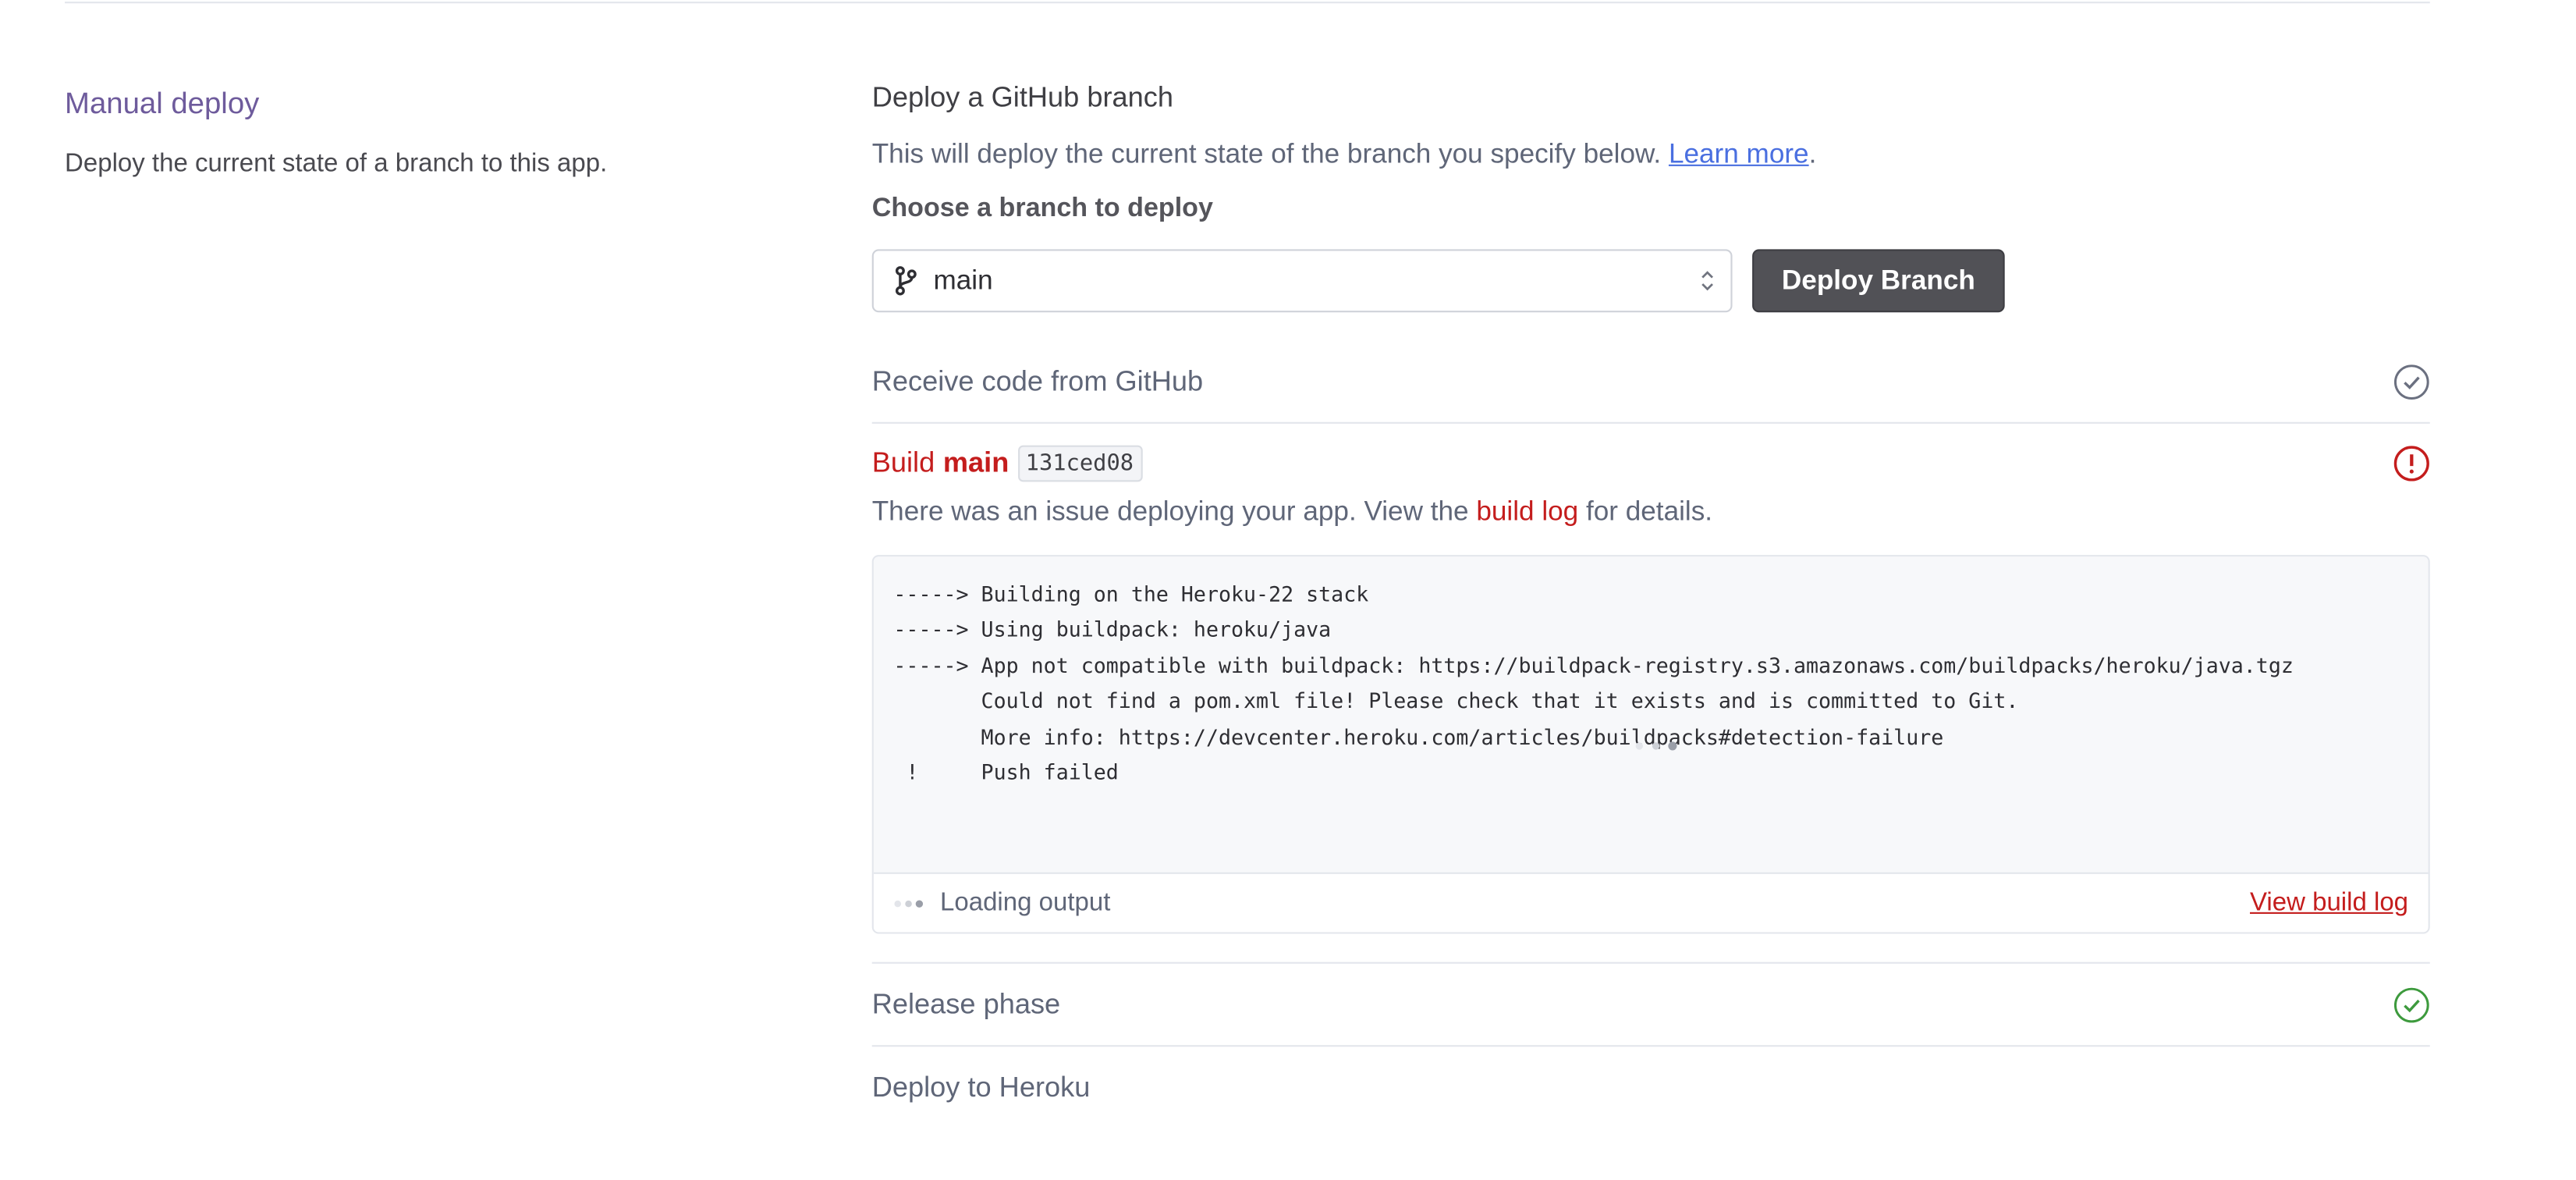 This screenshot has height=1180, width=2576. Describe the element at coordinates (162, 103) in the screenshot. I see `section-title: Manual deploy` at that location.